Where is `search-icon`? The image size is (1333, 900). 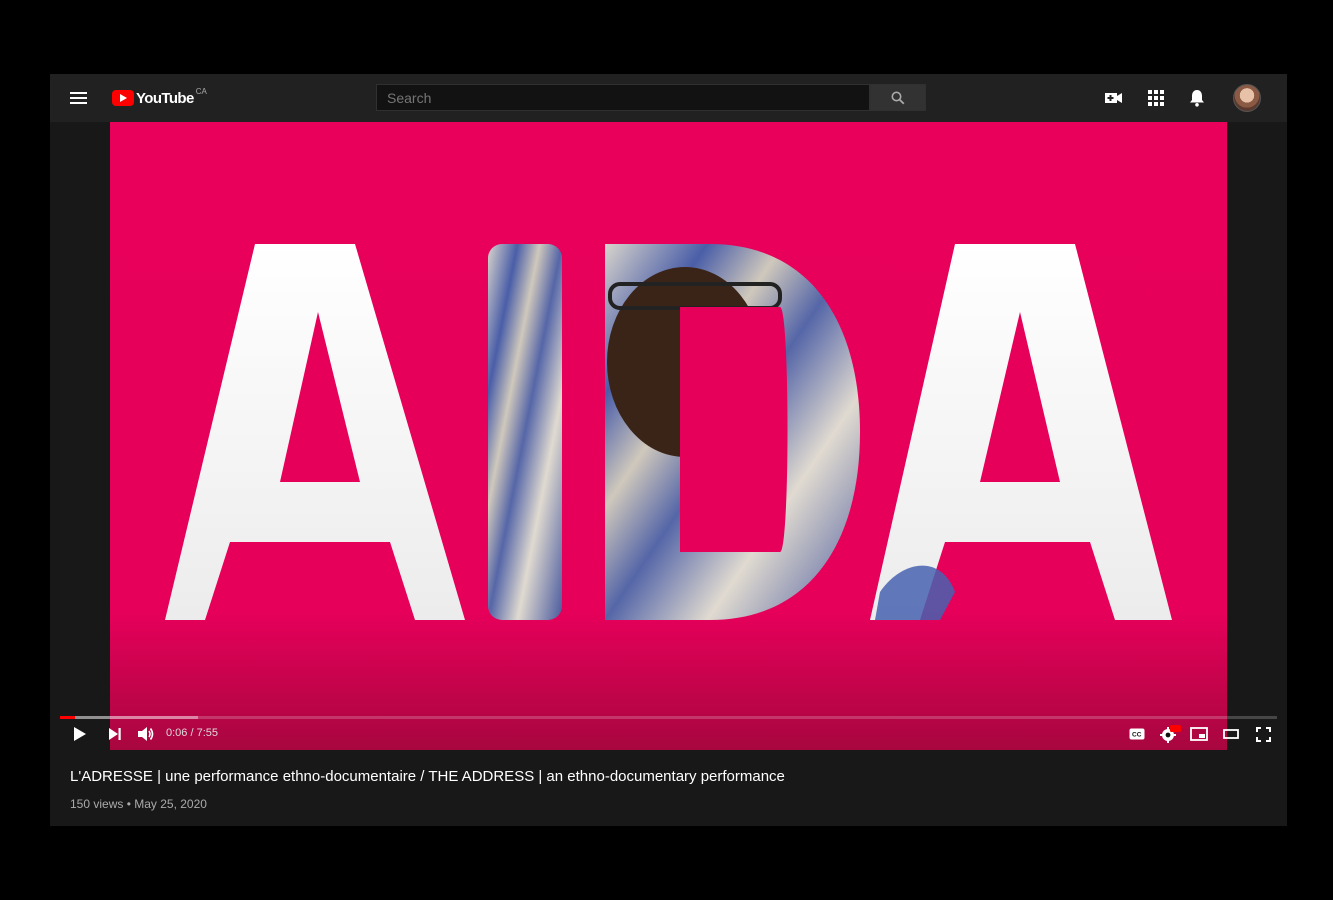
search-icon is located at coordinates (898, 97).